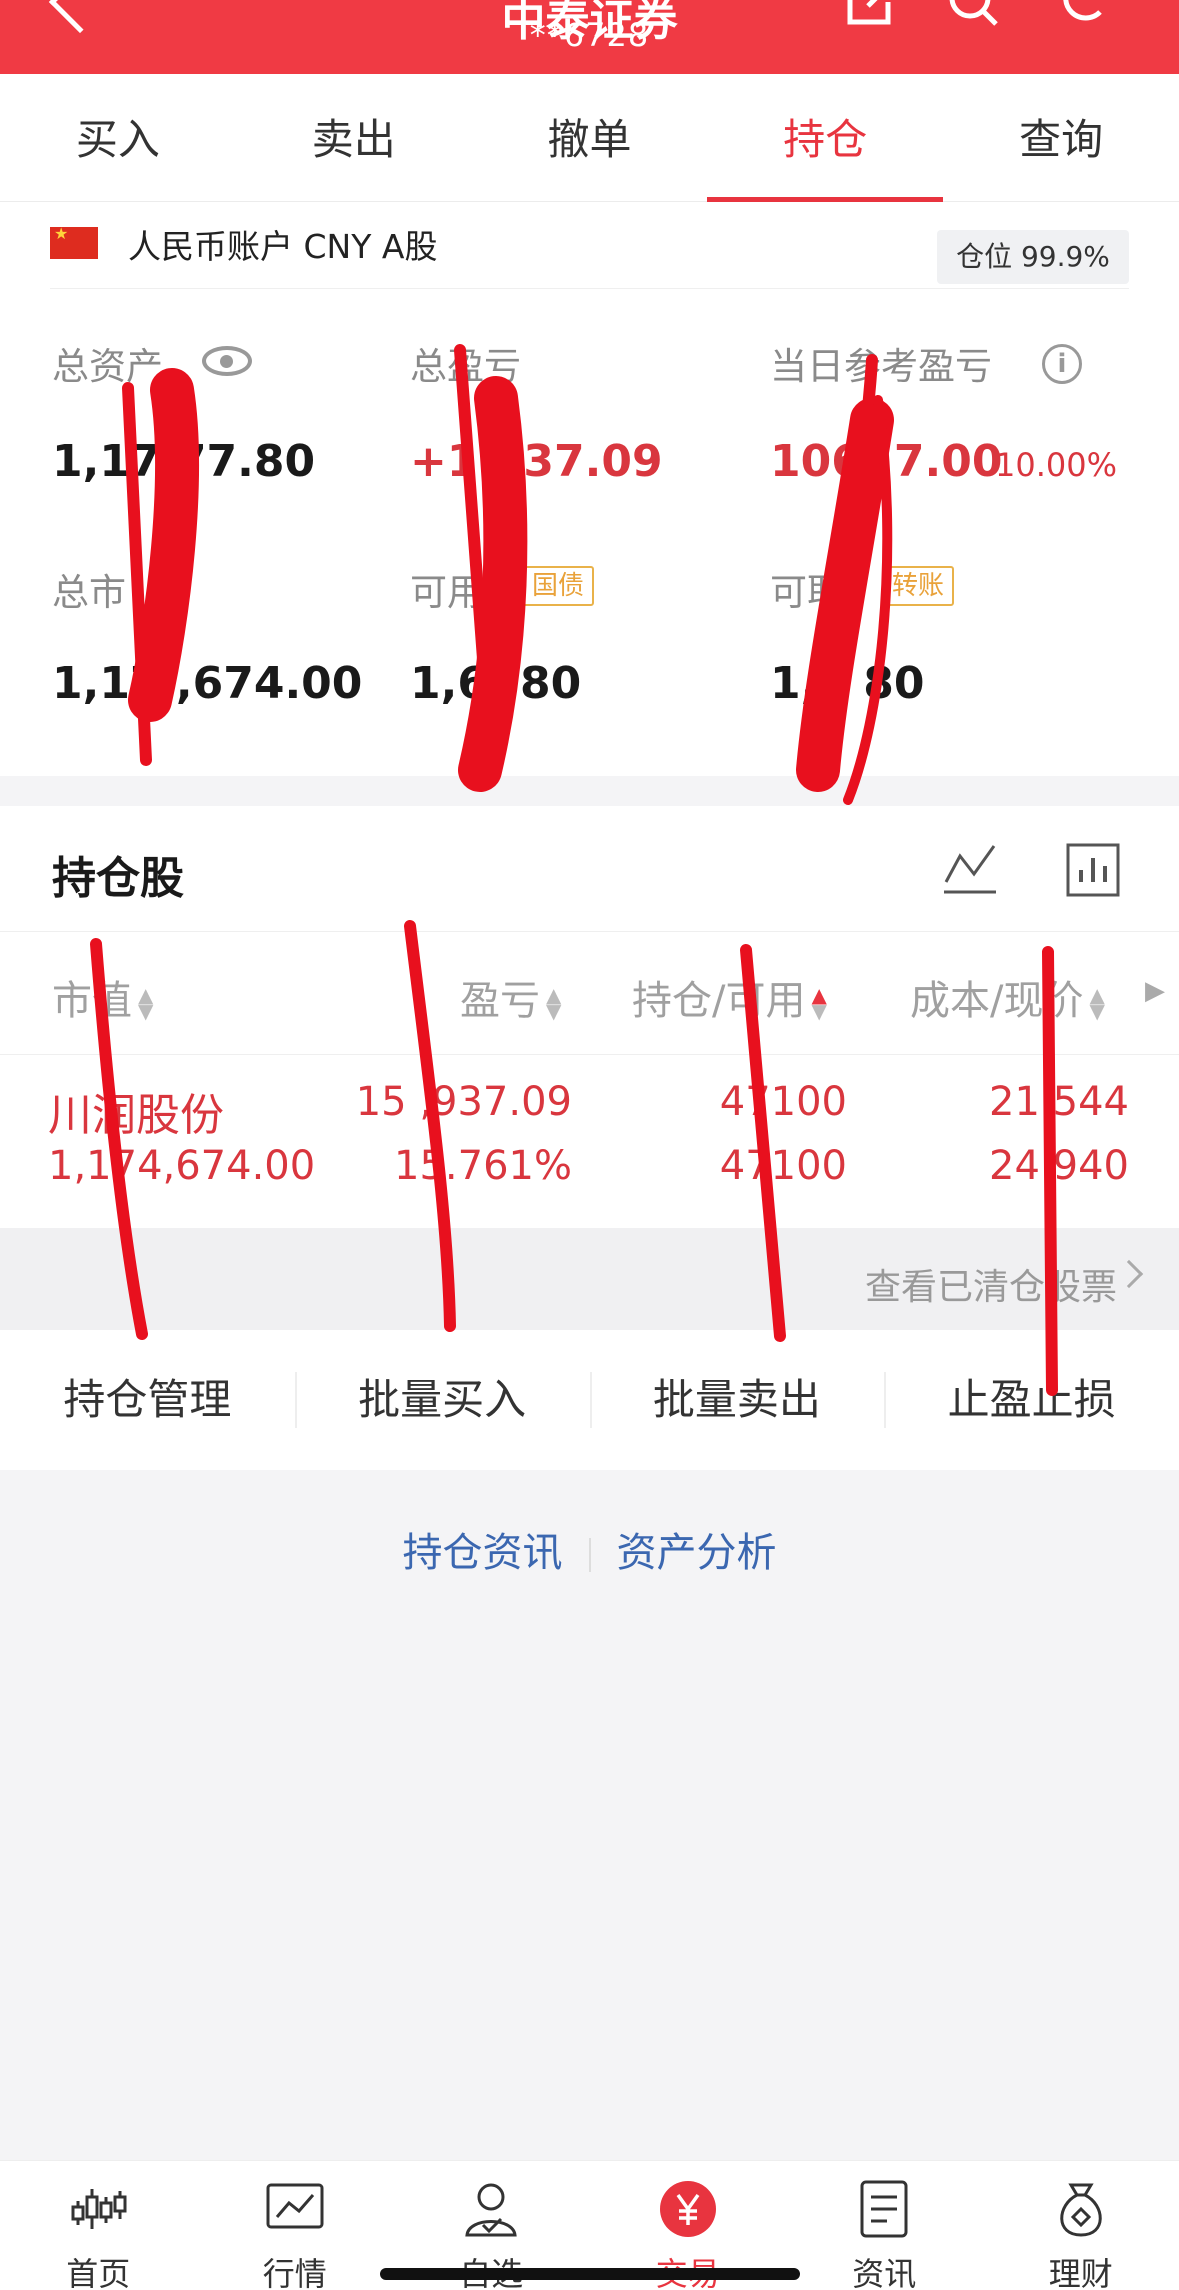  What do you see at coordinates (825, 138) in the screenshot?
I see `tab-holdings: 持仓` at bounding box center [825, 138].